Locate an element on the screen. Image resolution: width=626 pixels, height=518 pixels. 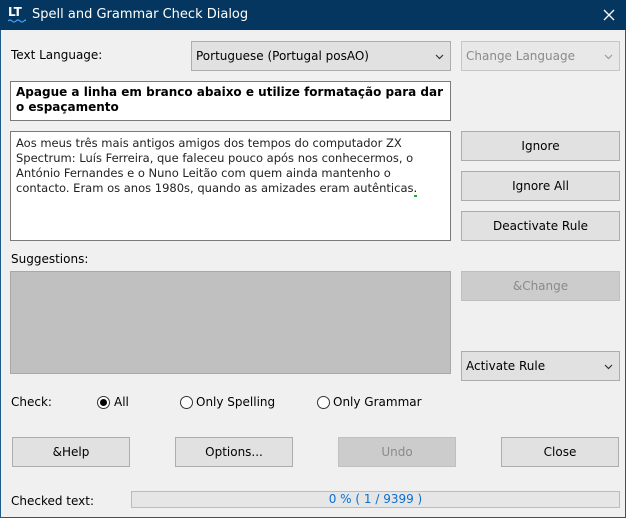
activate-rule-value: Activate Rule is located at coordinates (506, 366).